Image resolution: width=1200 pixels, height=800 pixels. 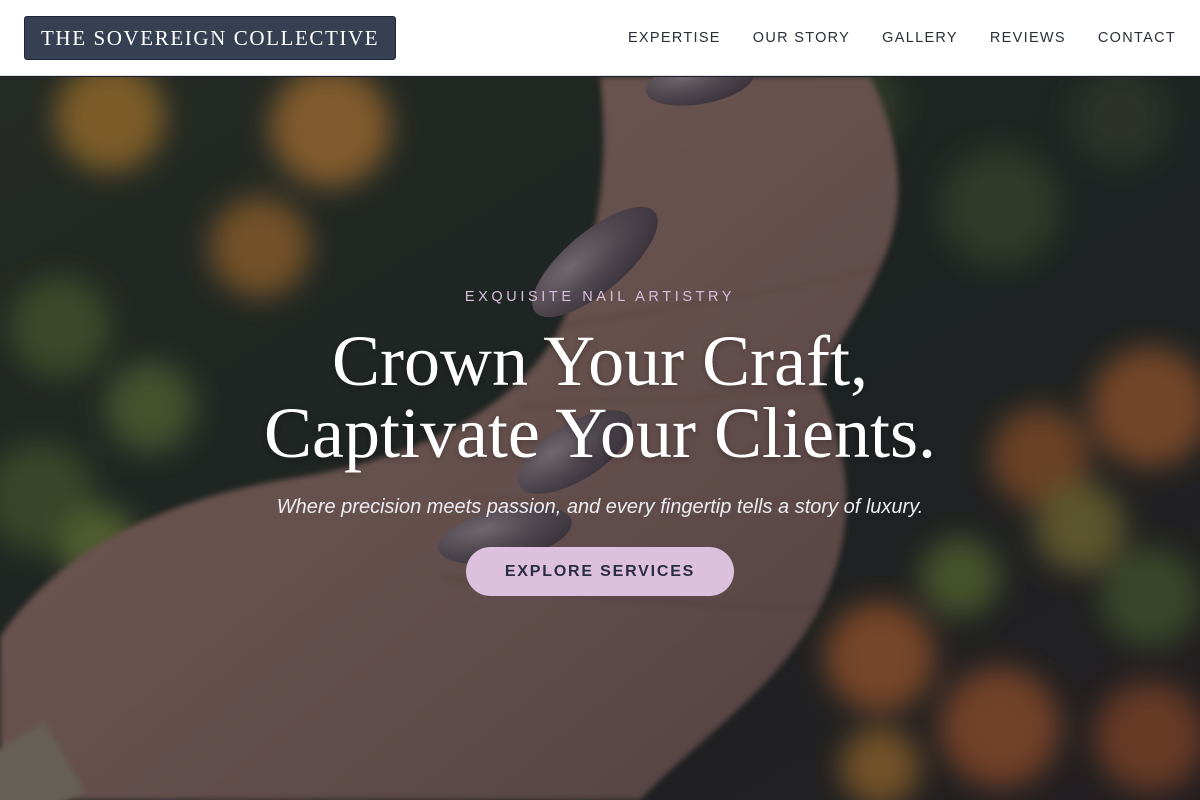 I want to click on explore-services-button: EXPLORE SERVICES, so click(x=600, y=571).